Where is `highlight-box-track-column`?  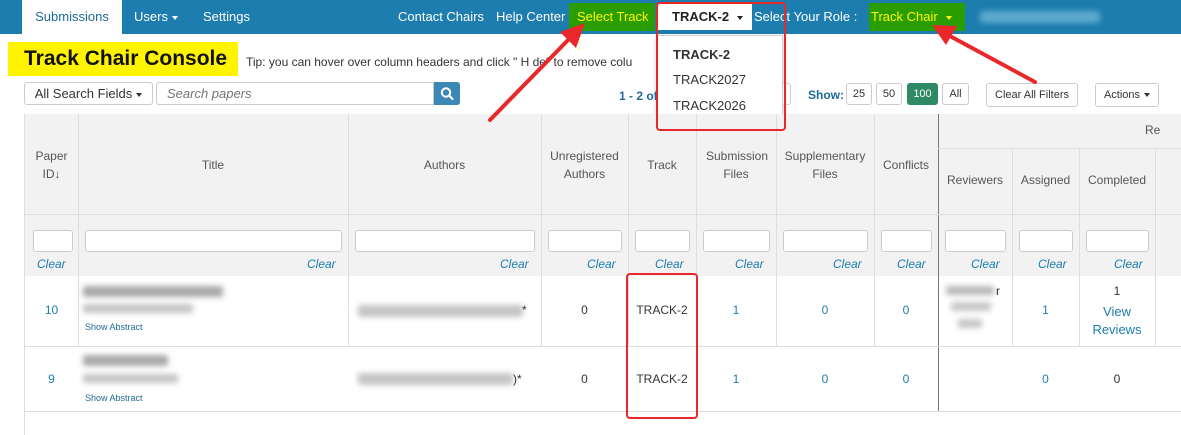
highlight-box-track-column is located at coordinates (662, 346).